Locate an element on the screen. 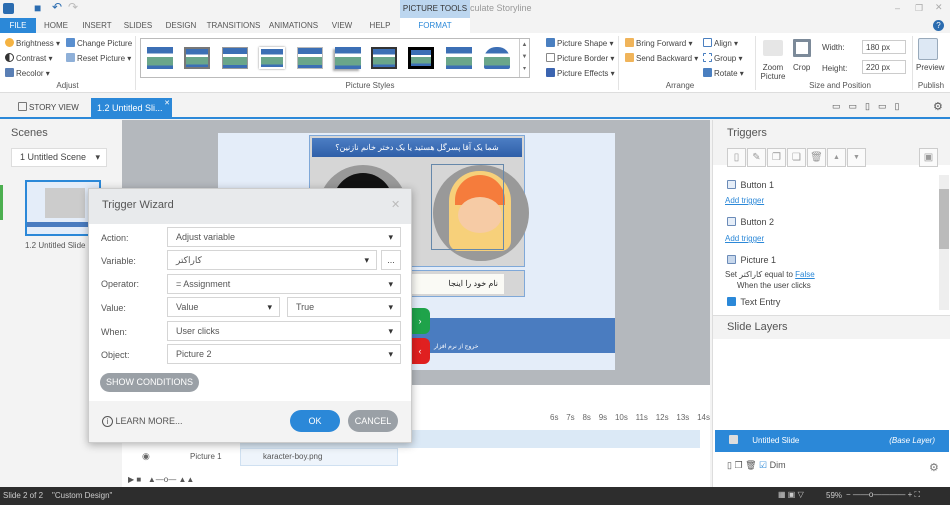 This screenshot has width=950, height=505. send-backward-button: Send Backward ▾ is located at coordinates (661, 58).